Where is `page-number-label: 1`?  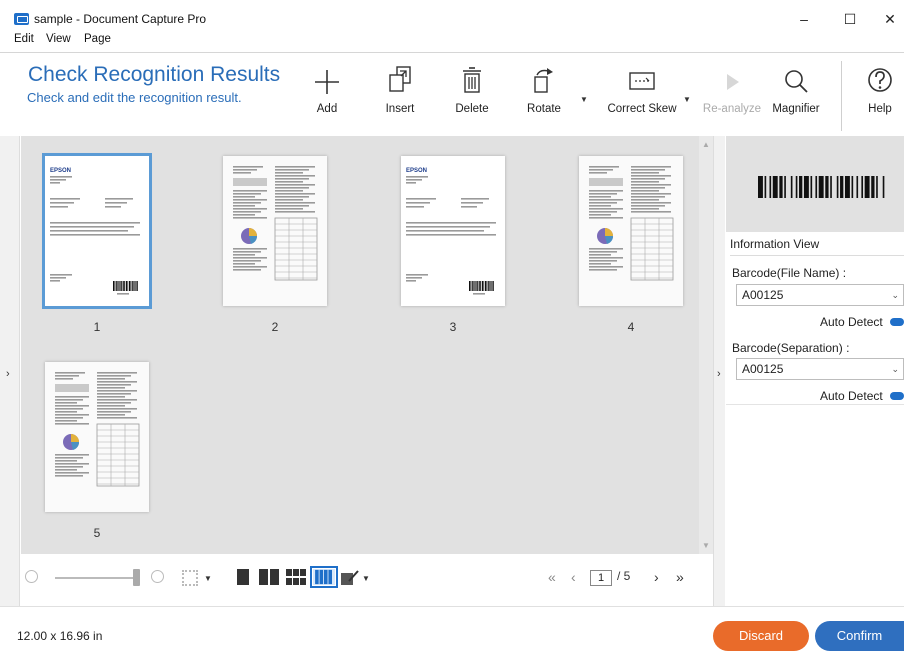
page-number-label: 1 is located at coordinates (97, 327).